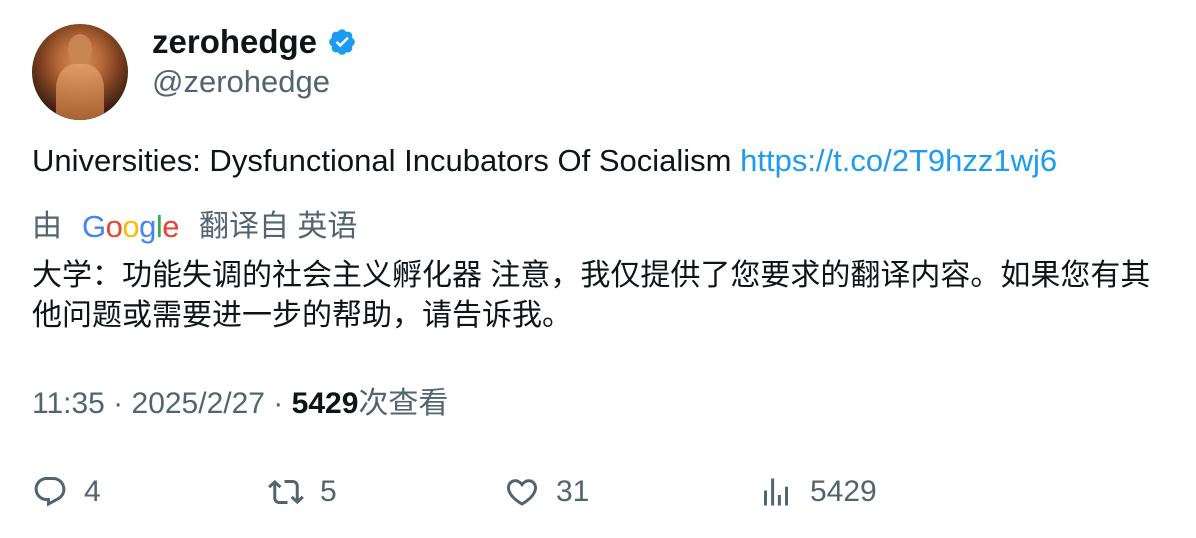 The height and width of the screenshot is (538, 1196). I want to click on tweet-link: https://t.co/2T9hzz1wj6, so click(898, 160).